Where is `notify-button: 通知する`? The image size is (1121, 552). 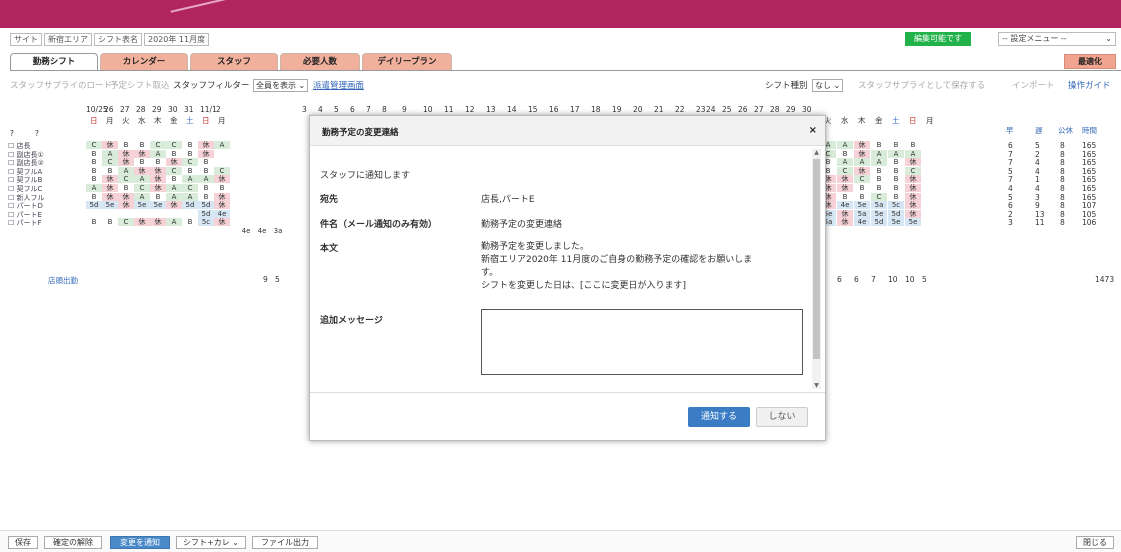 notify-button: 通知する is located at coordinates (719, 417).